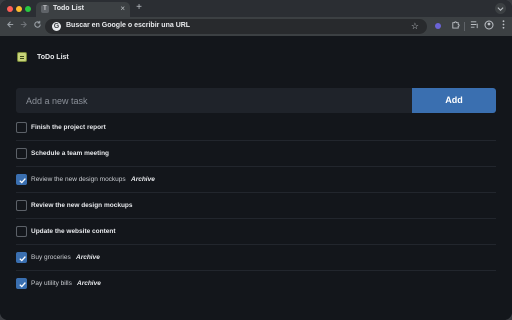 This screenshot has height=320, width=512. Describe the element at coordinates (10, 26) in the screenshot. I see `back-icon` at that location.